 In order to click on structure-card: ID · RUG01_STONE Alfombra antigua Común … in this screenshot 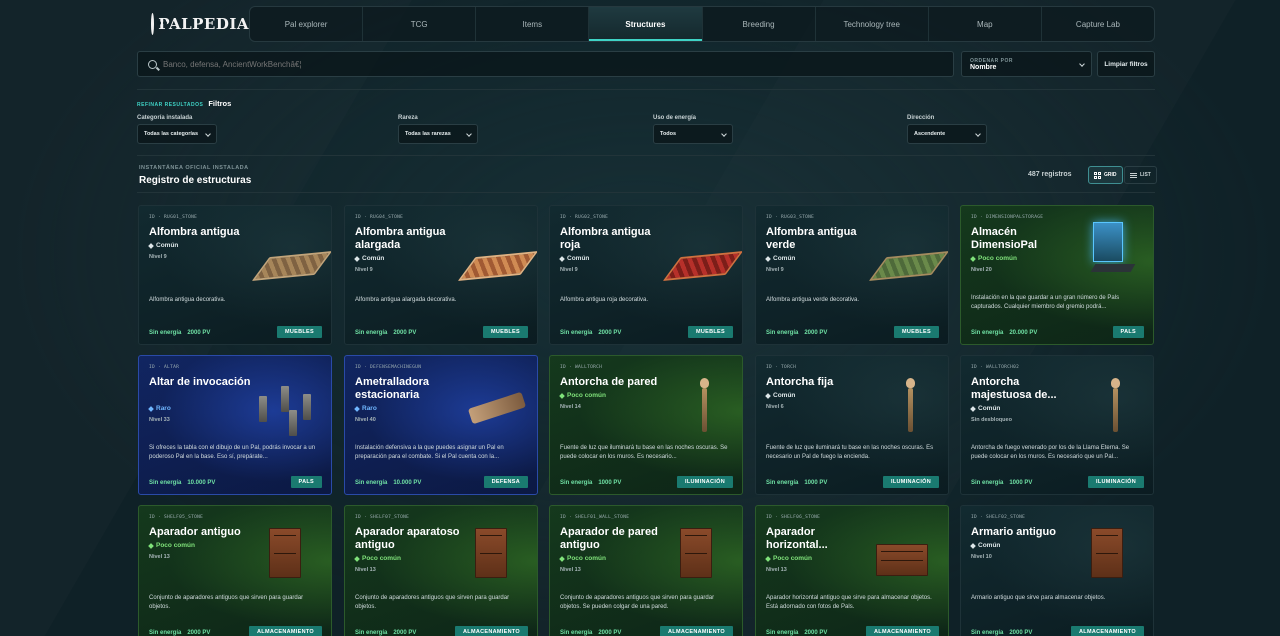, I will do `click(235, 275)`.